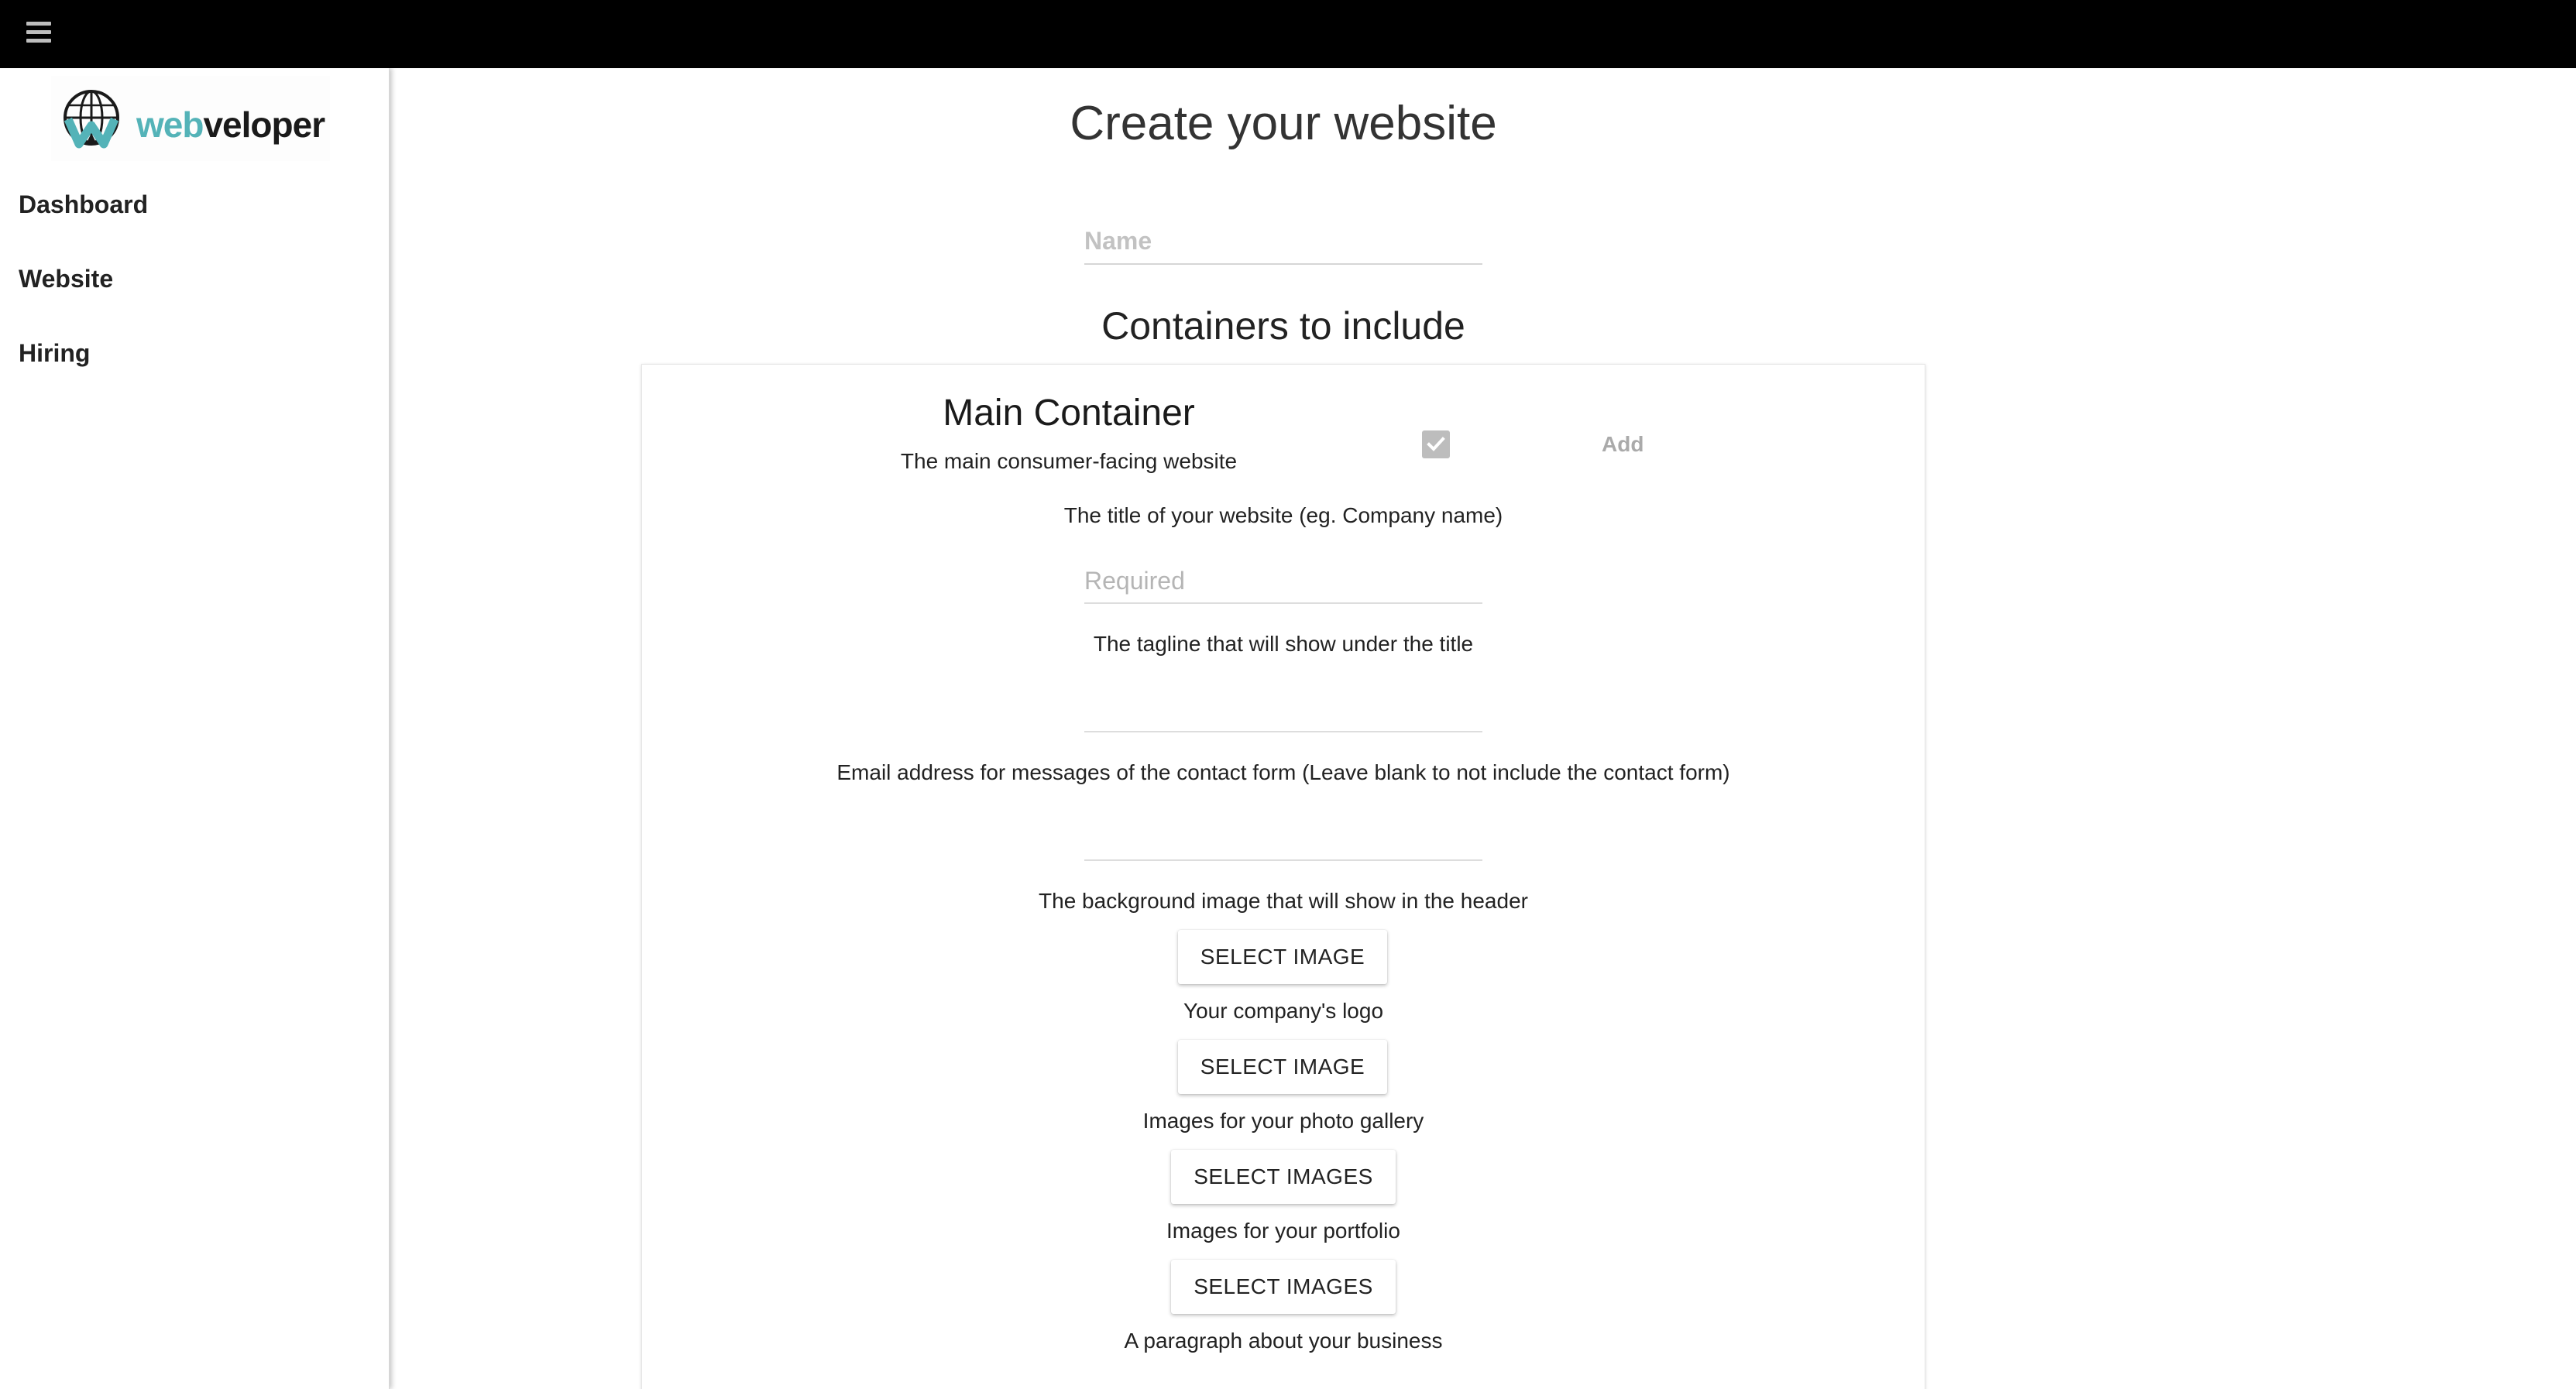 The image size is (2576, 1389). I want to click on include-container-checkbox, so click(1436, 444).